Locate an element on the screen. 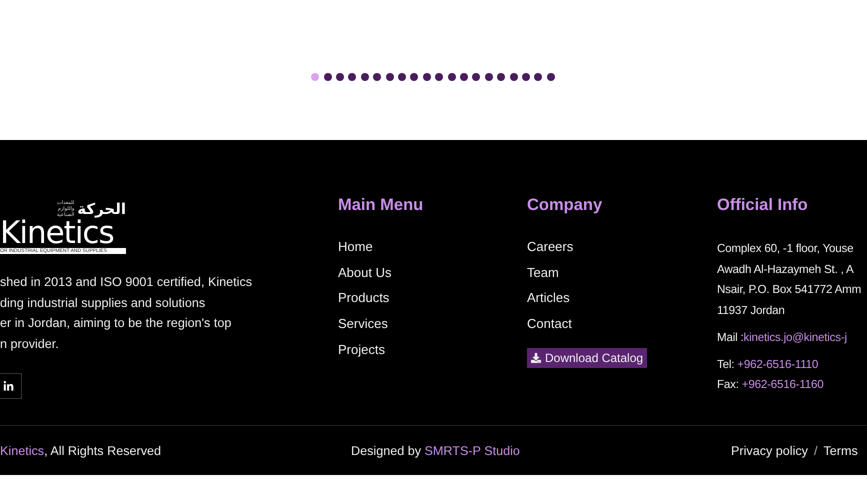  phone-line: Tel: +962-6516-1110 is located at coordinates (768, 364).